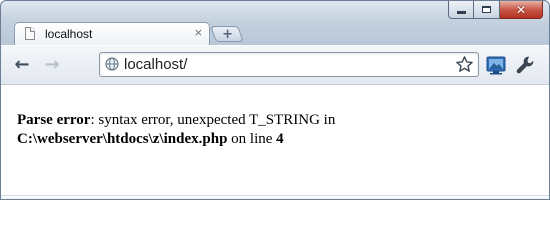 The image size is (550, 240). I want to click on error-description: : syntax error, unexpected T_STRING in, so click(213, 120).